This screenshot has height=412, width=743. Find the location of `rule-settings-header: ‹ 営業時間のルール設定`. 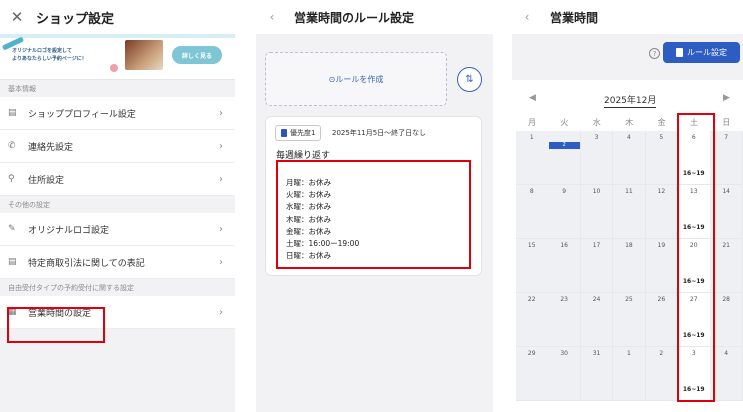

rule-settings-header: ‹ 営業時間のルール設定 is located at coordinates (374, 17).